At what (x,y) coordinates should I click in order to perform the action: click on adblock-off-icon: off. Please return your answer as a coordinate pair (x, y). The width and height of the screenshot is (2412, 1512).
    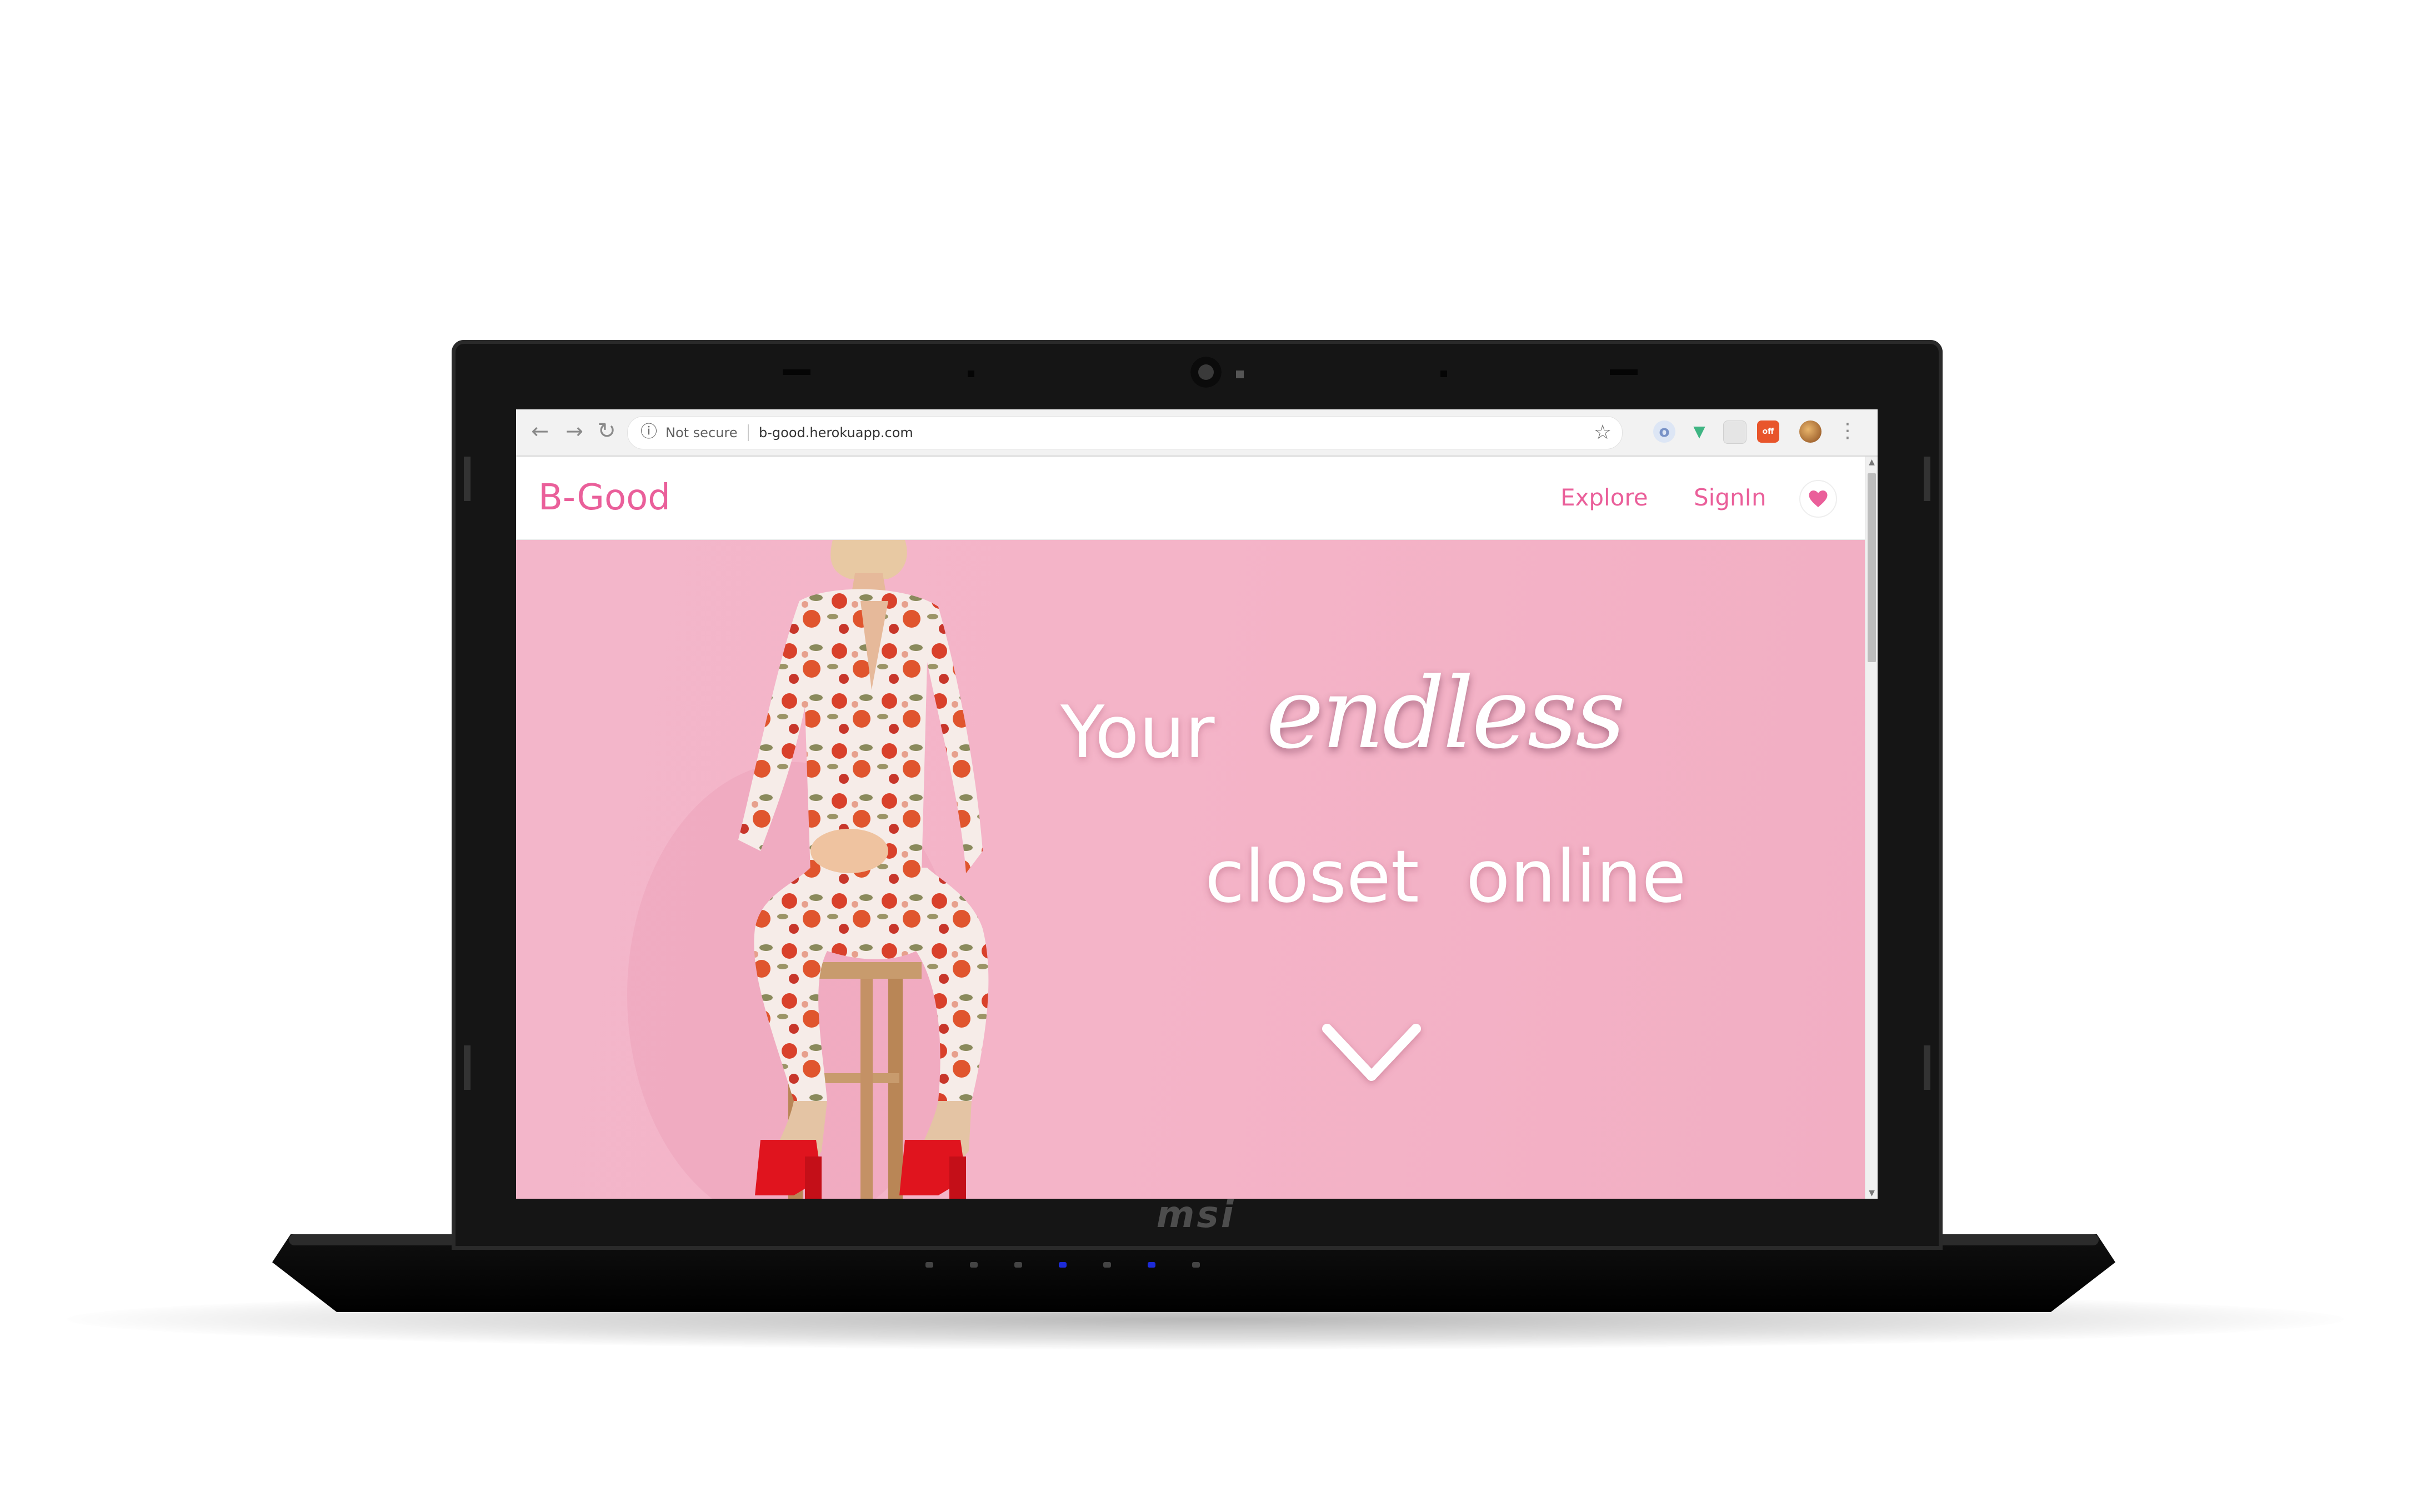
    Looking at the image, I should click on (1768, 431).